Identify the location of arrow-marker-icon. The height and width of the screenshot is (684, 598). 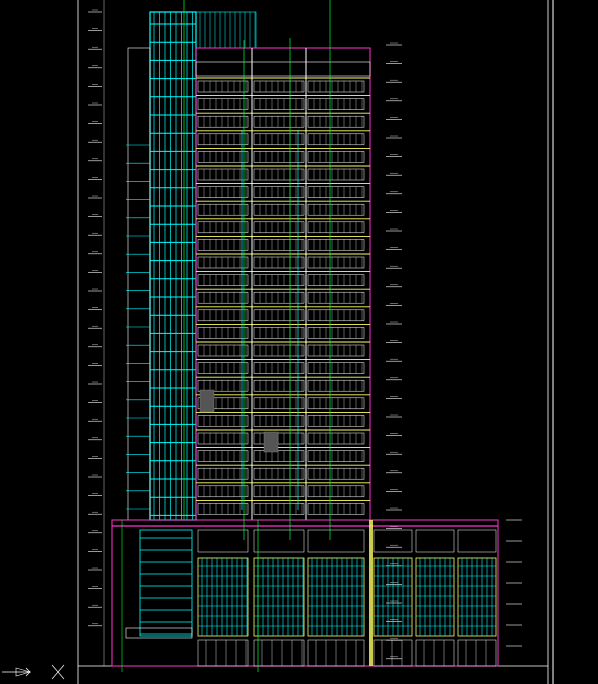
(17, 672).